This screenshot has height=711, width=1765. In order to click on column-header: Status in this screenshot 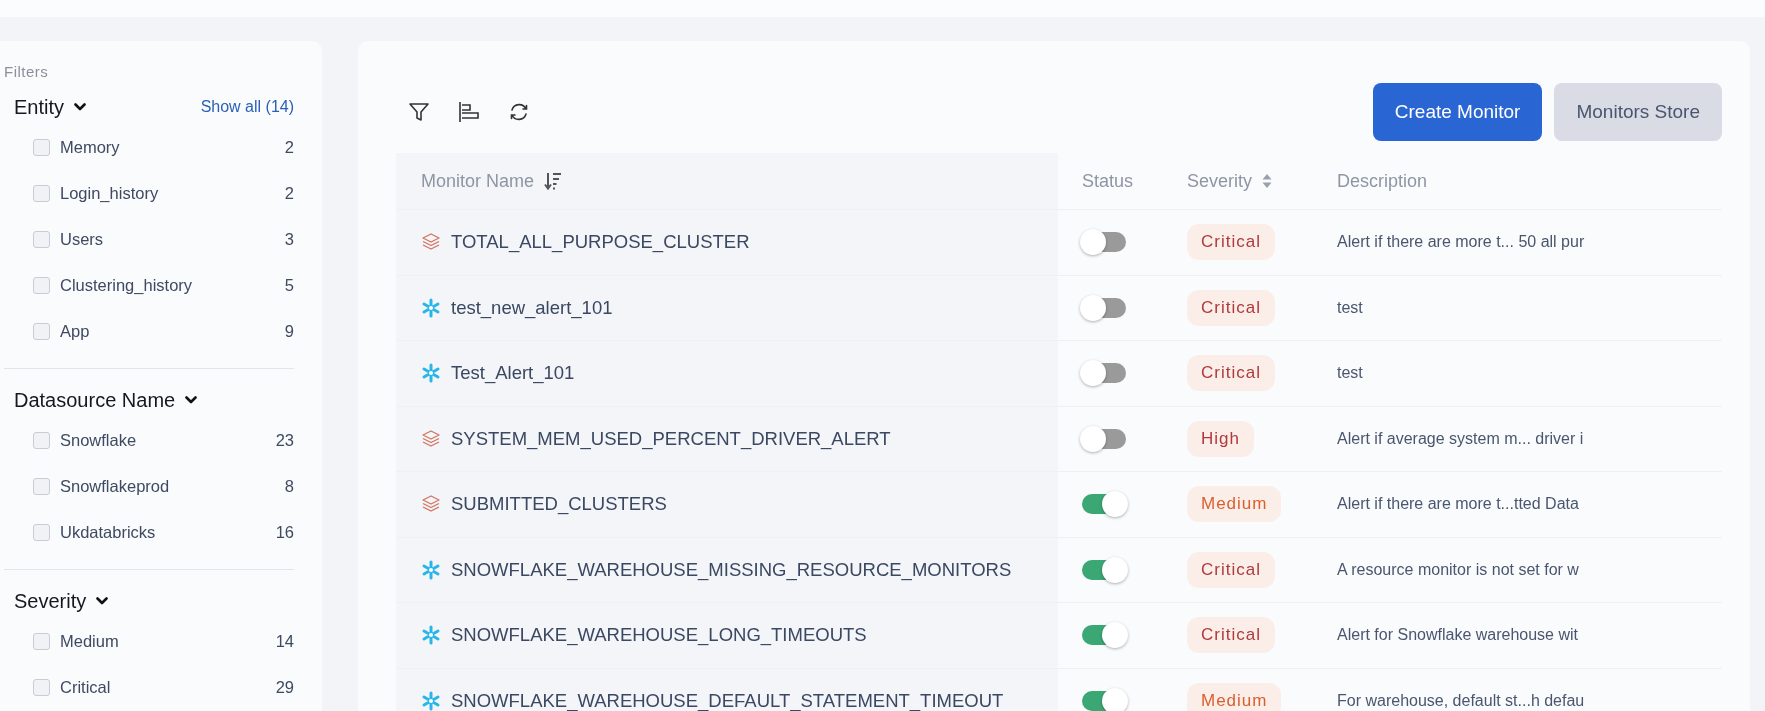, I will do `click(1108, 181)`.